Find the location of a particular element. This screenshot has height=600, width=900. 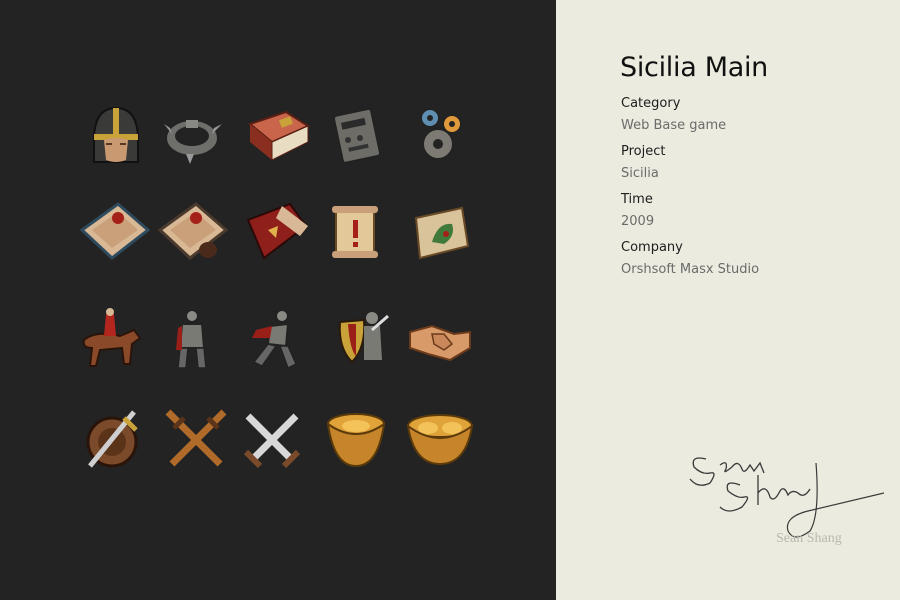

page-title: Sicilia Main is located at coordinates (694, 67).